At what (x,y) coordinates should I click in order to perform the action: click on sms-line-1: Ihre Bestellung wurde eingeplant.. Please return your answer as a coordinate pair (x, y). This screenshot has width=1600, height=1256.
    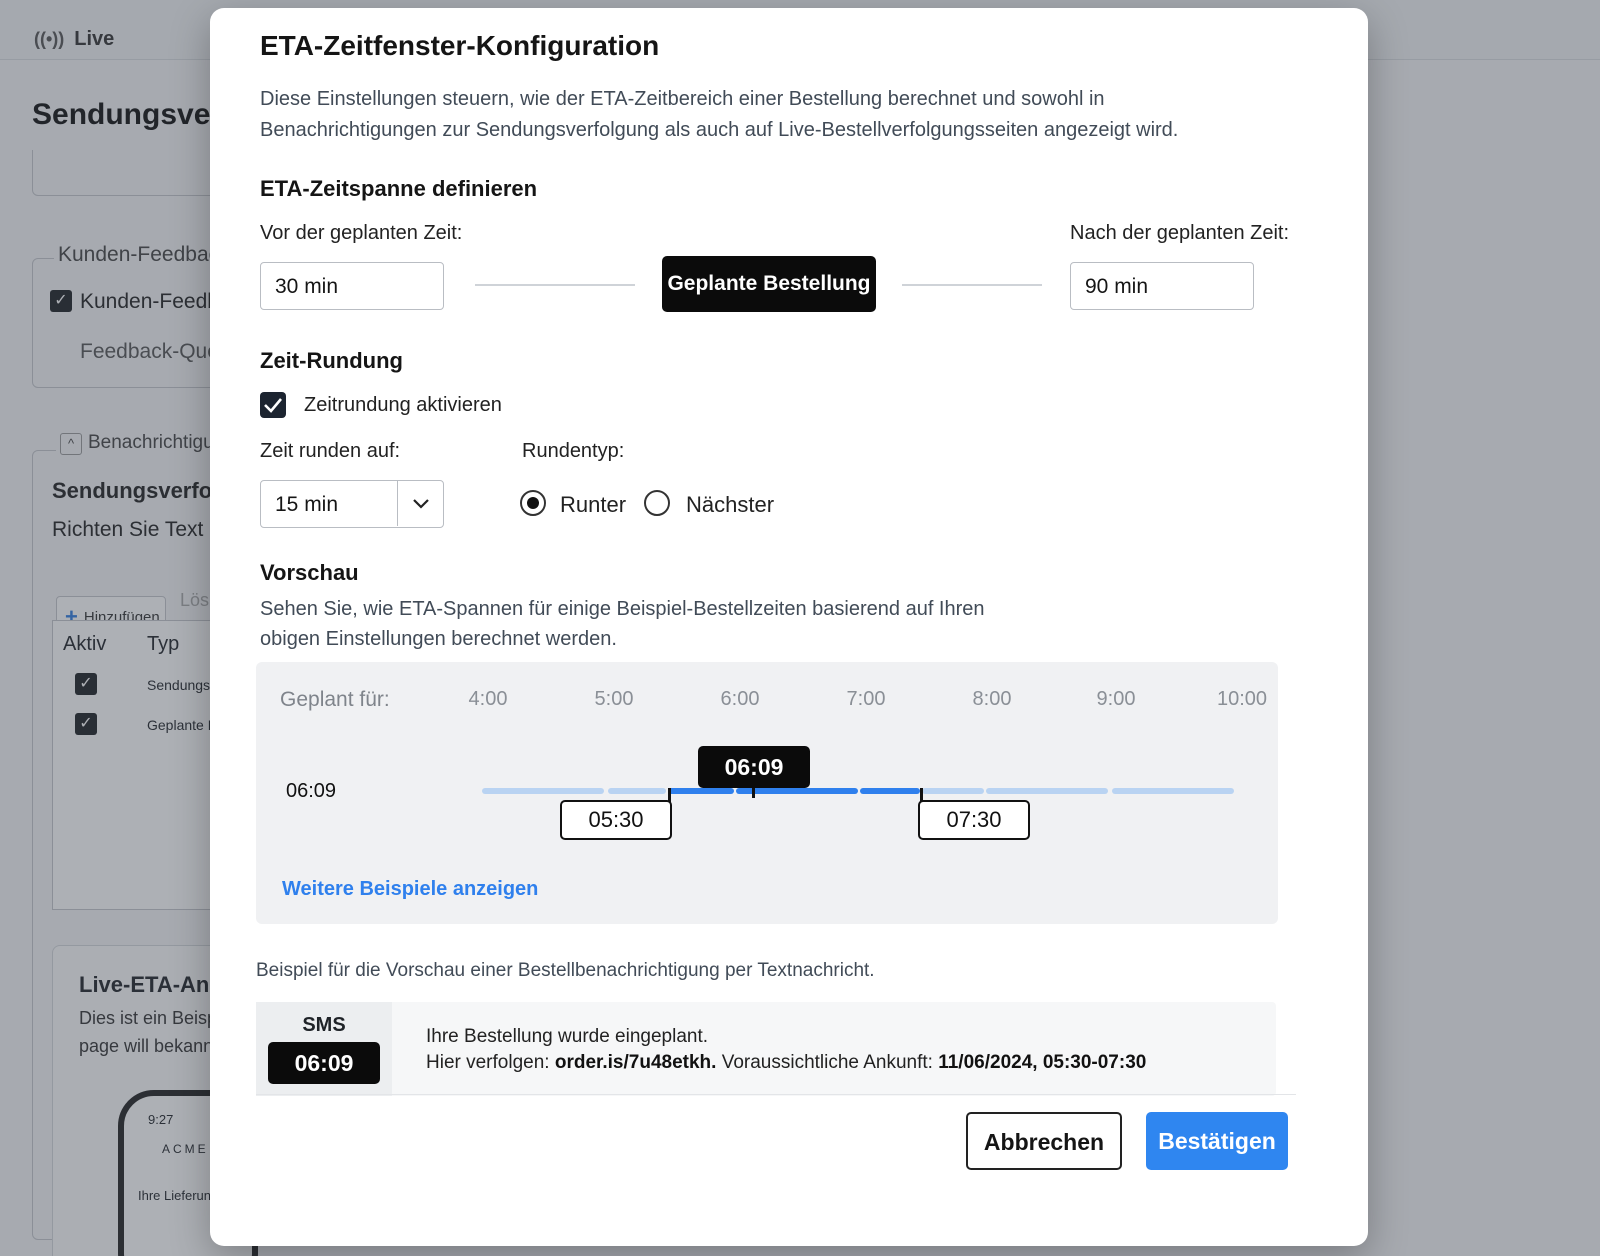
    Looking at the image, I should click on (567, 1036).